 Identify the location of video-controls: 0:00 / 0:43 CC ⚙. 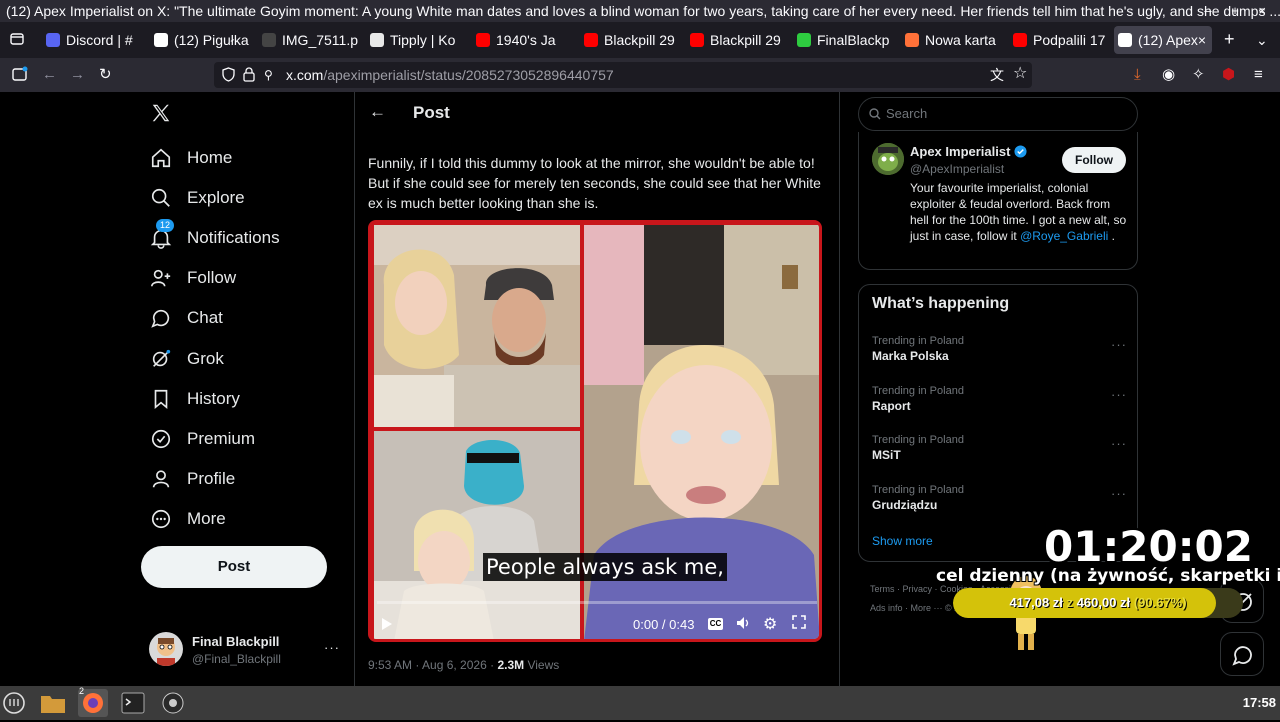
(595, 625).